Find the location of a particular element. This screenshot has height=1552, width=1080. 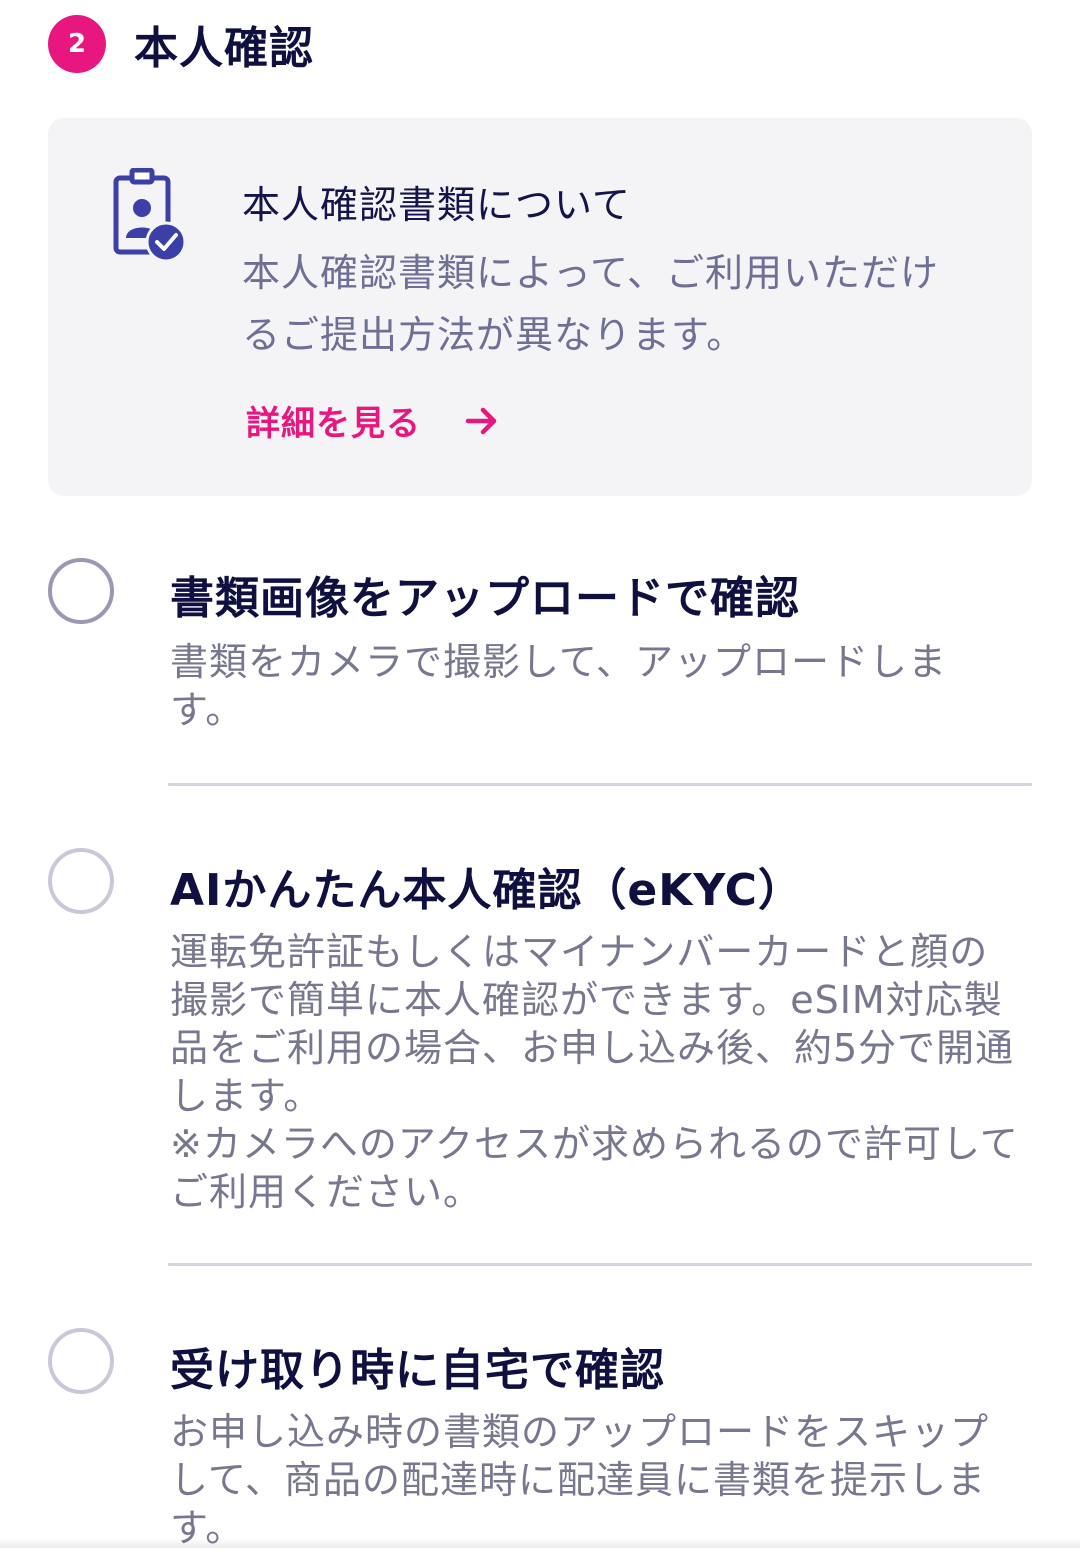

option-title: AIかんたん本人確認（eKYC） is located at coordinates (486, 890).